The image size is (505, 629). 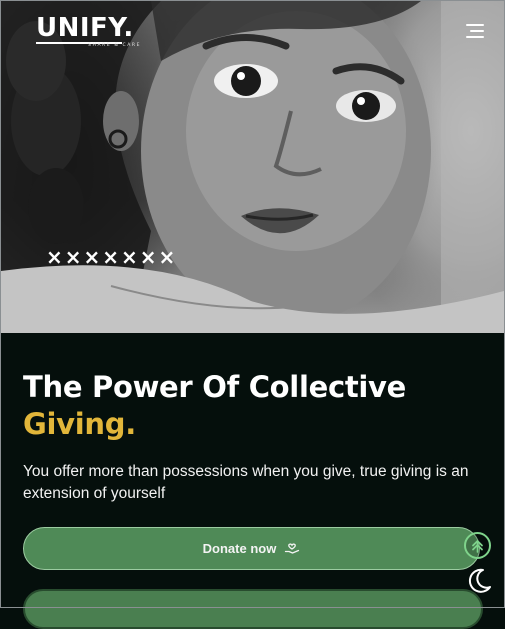 What do you see at coordinates (214, 406) in the screenshot?
I see `hero-title: The Power Of Collective Giving.` at bounding box center [214, 406].